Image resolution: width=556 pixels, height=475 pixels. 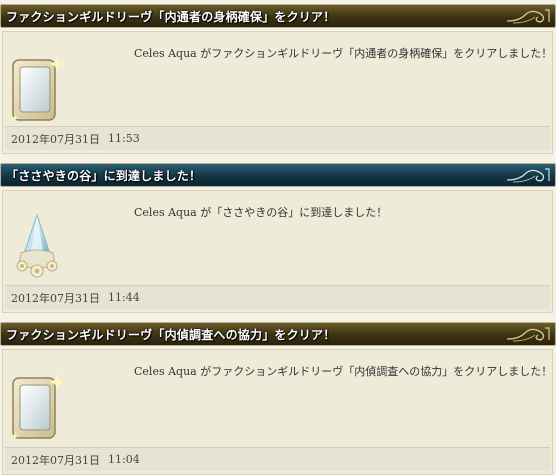 What do you see at coordinates (277, 297) in the screenshot?
I see `entry-footer: 2012年07月31日 11:44` at bounding box center [277, 297].